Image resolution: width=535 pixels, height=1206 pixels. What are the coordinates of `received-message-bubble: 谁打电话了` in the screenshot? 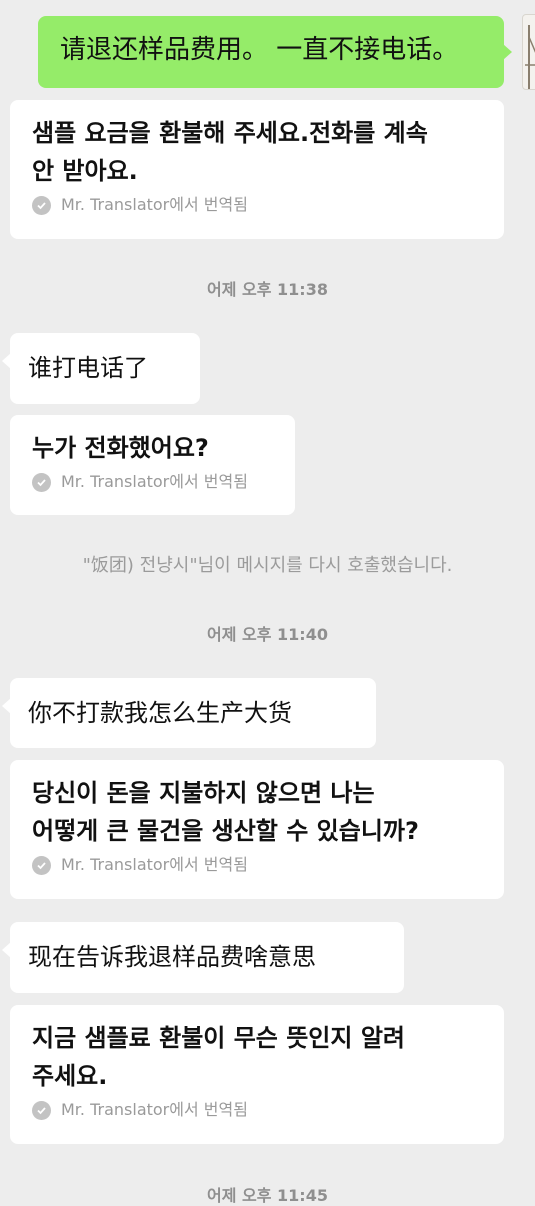 It's located at (101, 368).